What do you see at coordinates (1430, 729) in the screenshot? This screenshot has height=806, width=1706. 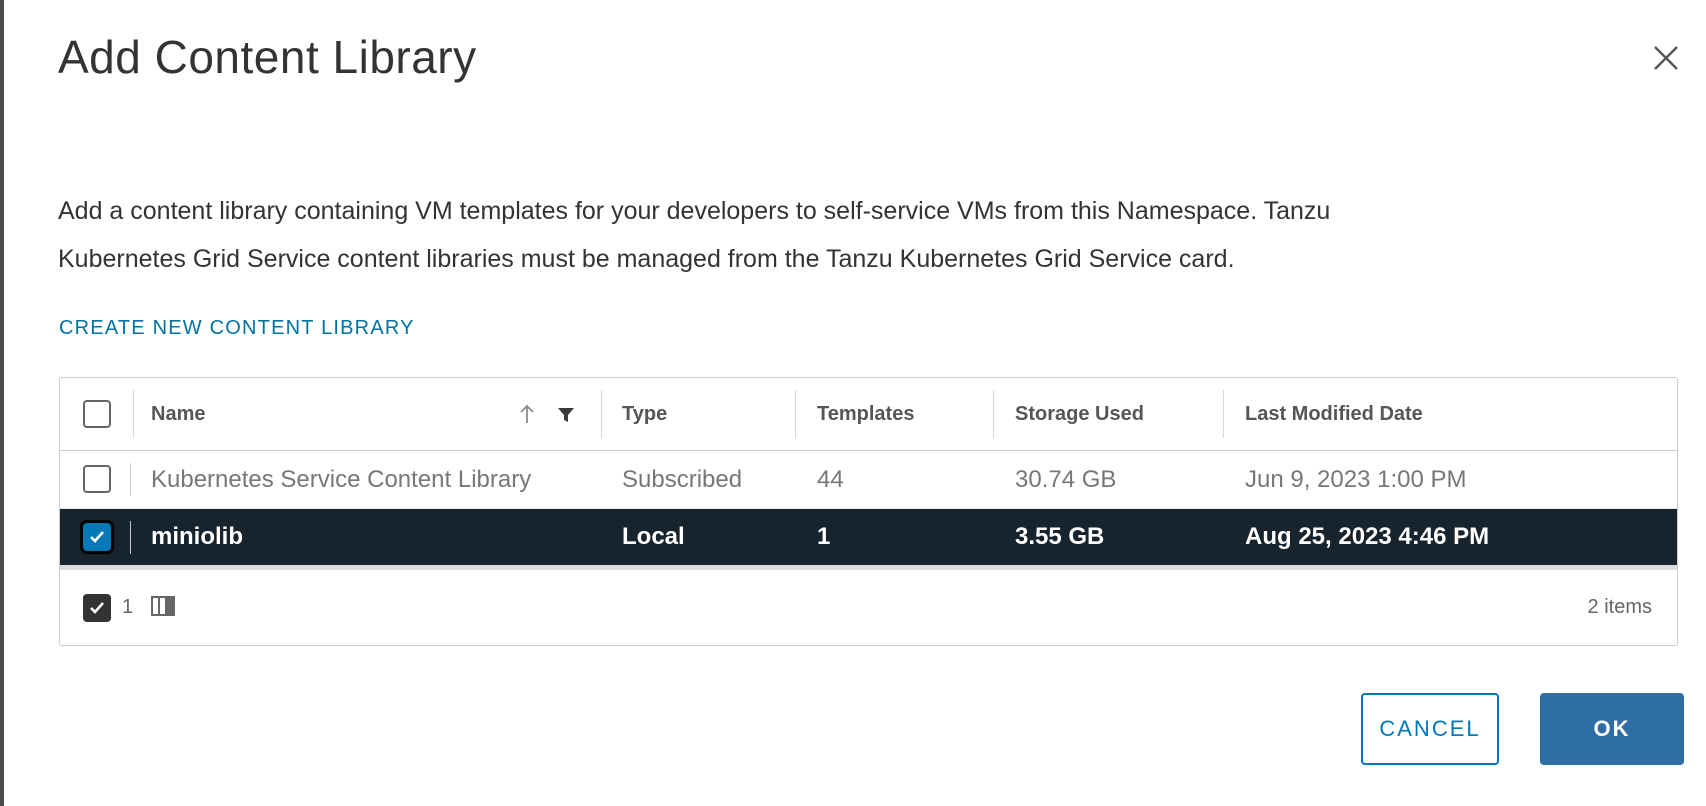 I see `cancel-button: CANCEL` at bounding box center [1430, 729].